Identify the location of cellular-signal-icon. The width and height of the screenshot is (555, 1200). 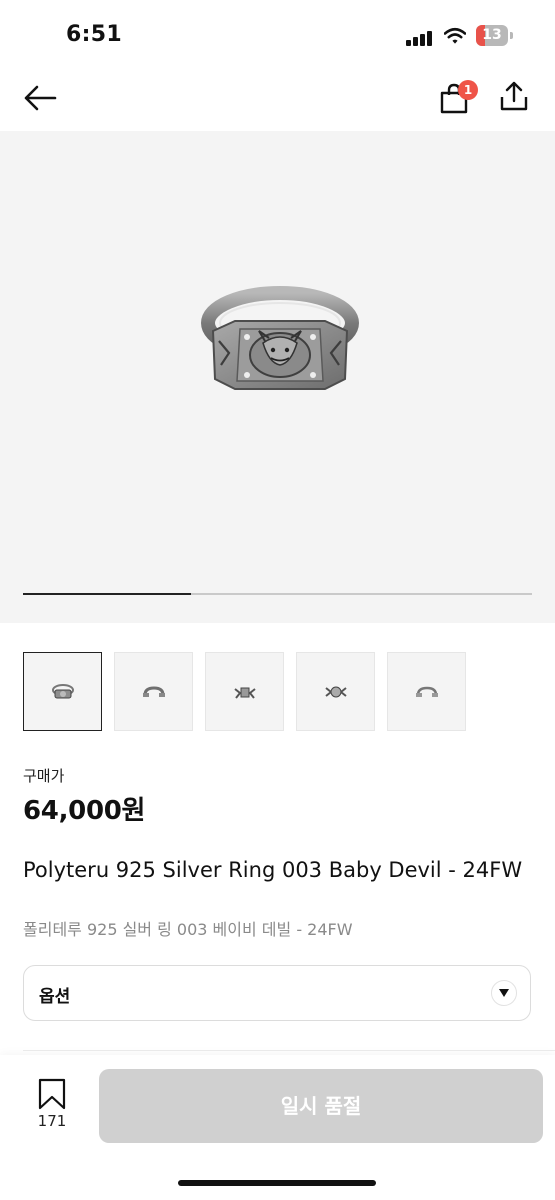
(419, 38).